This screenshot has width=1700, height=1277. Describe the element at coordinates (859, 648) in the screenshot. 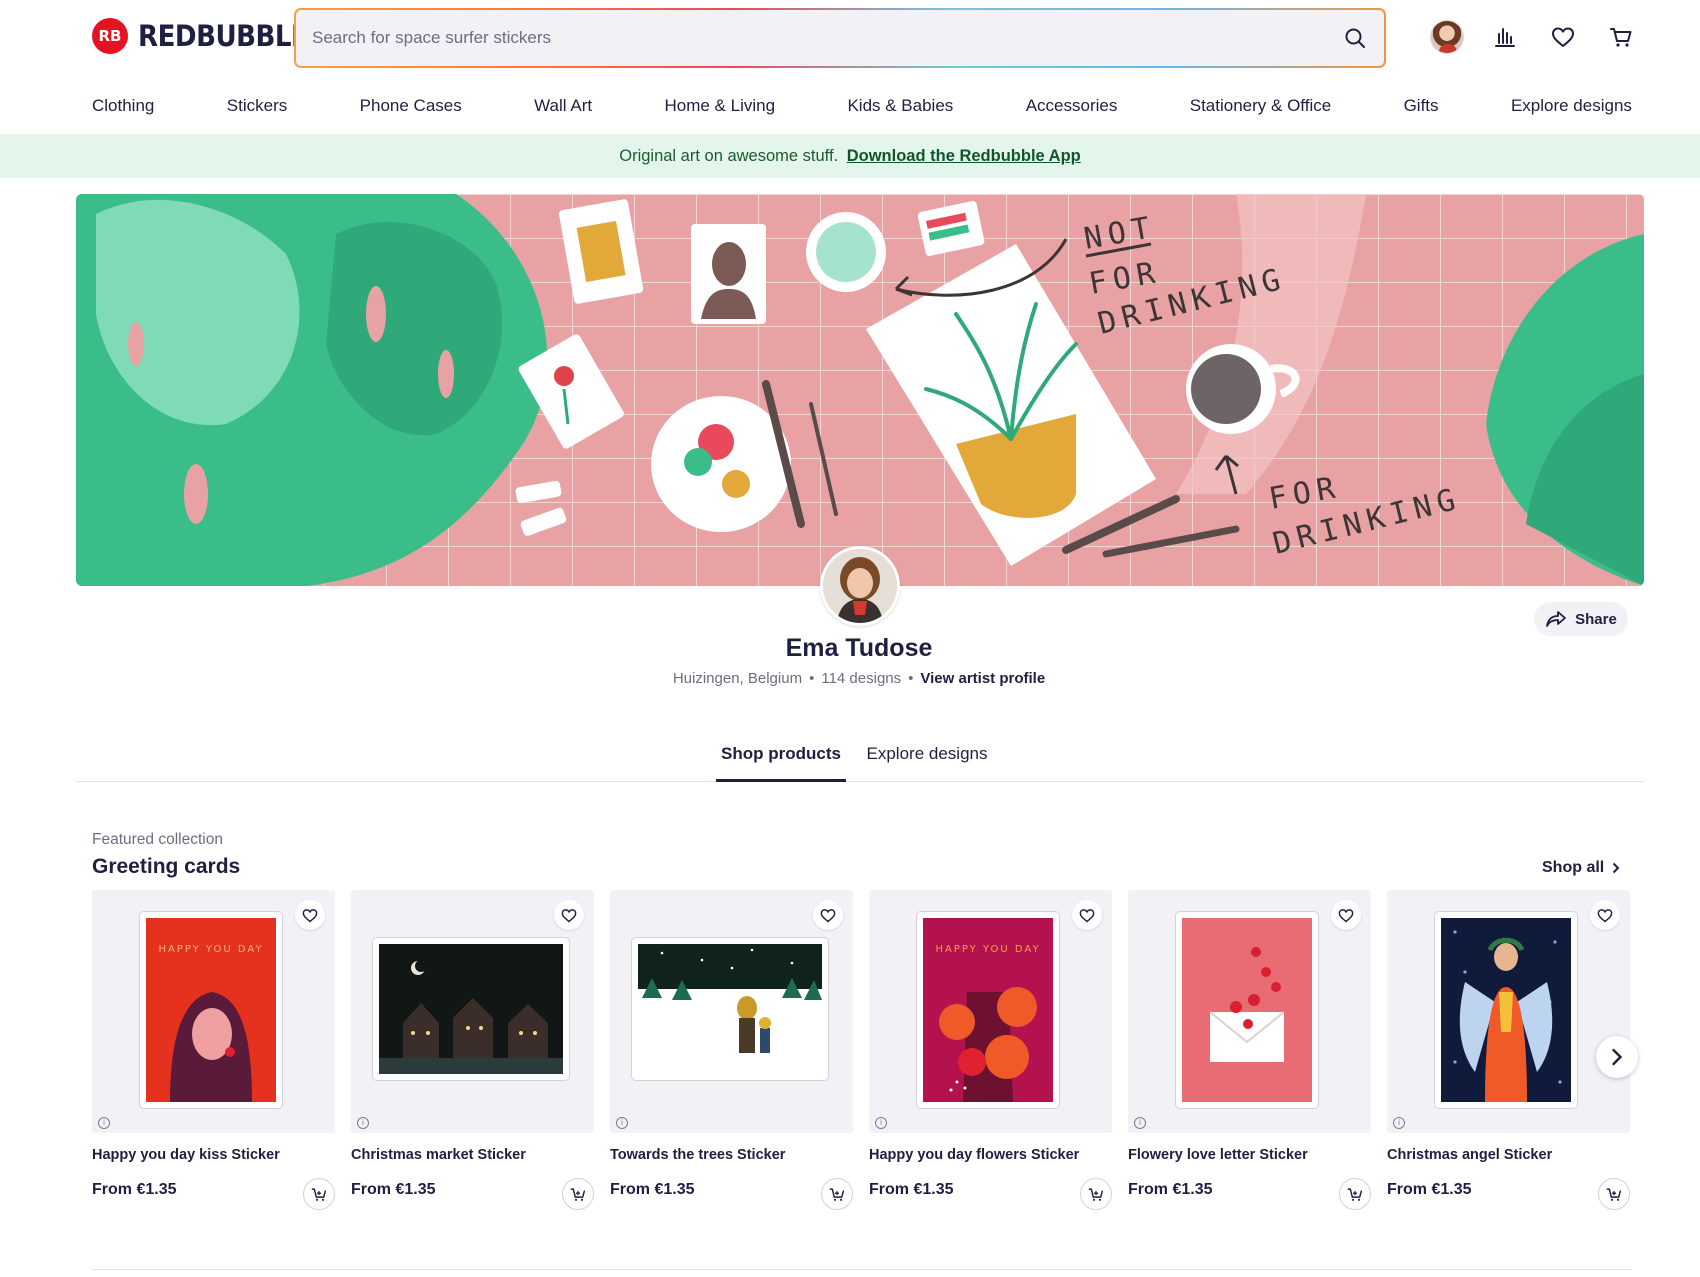

I see `artist-name: Ema Tudose` at that location.